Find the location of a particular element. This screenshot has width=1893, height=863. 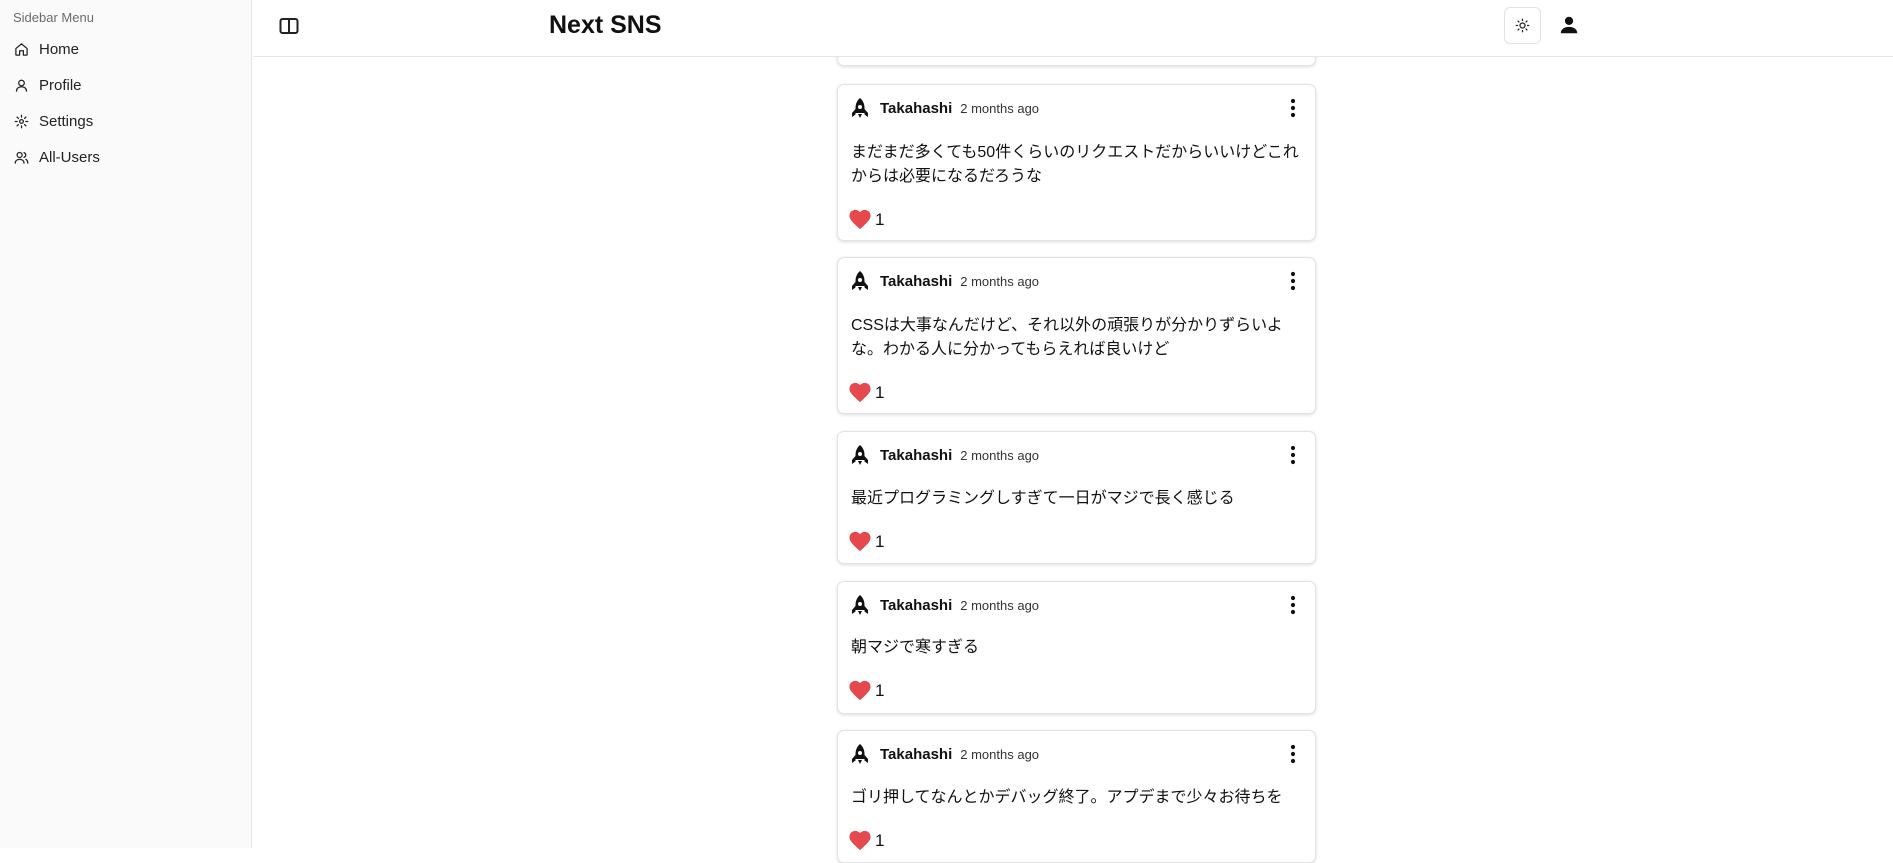

theme-toggle-button is located at coordinates (1522, 25).